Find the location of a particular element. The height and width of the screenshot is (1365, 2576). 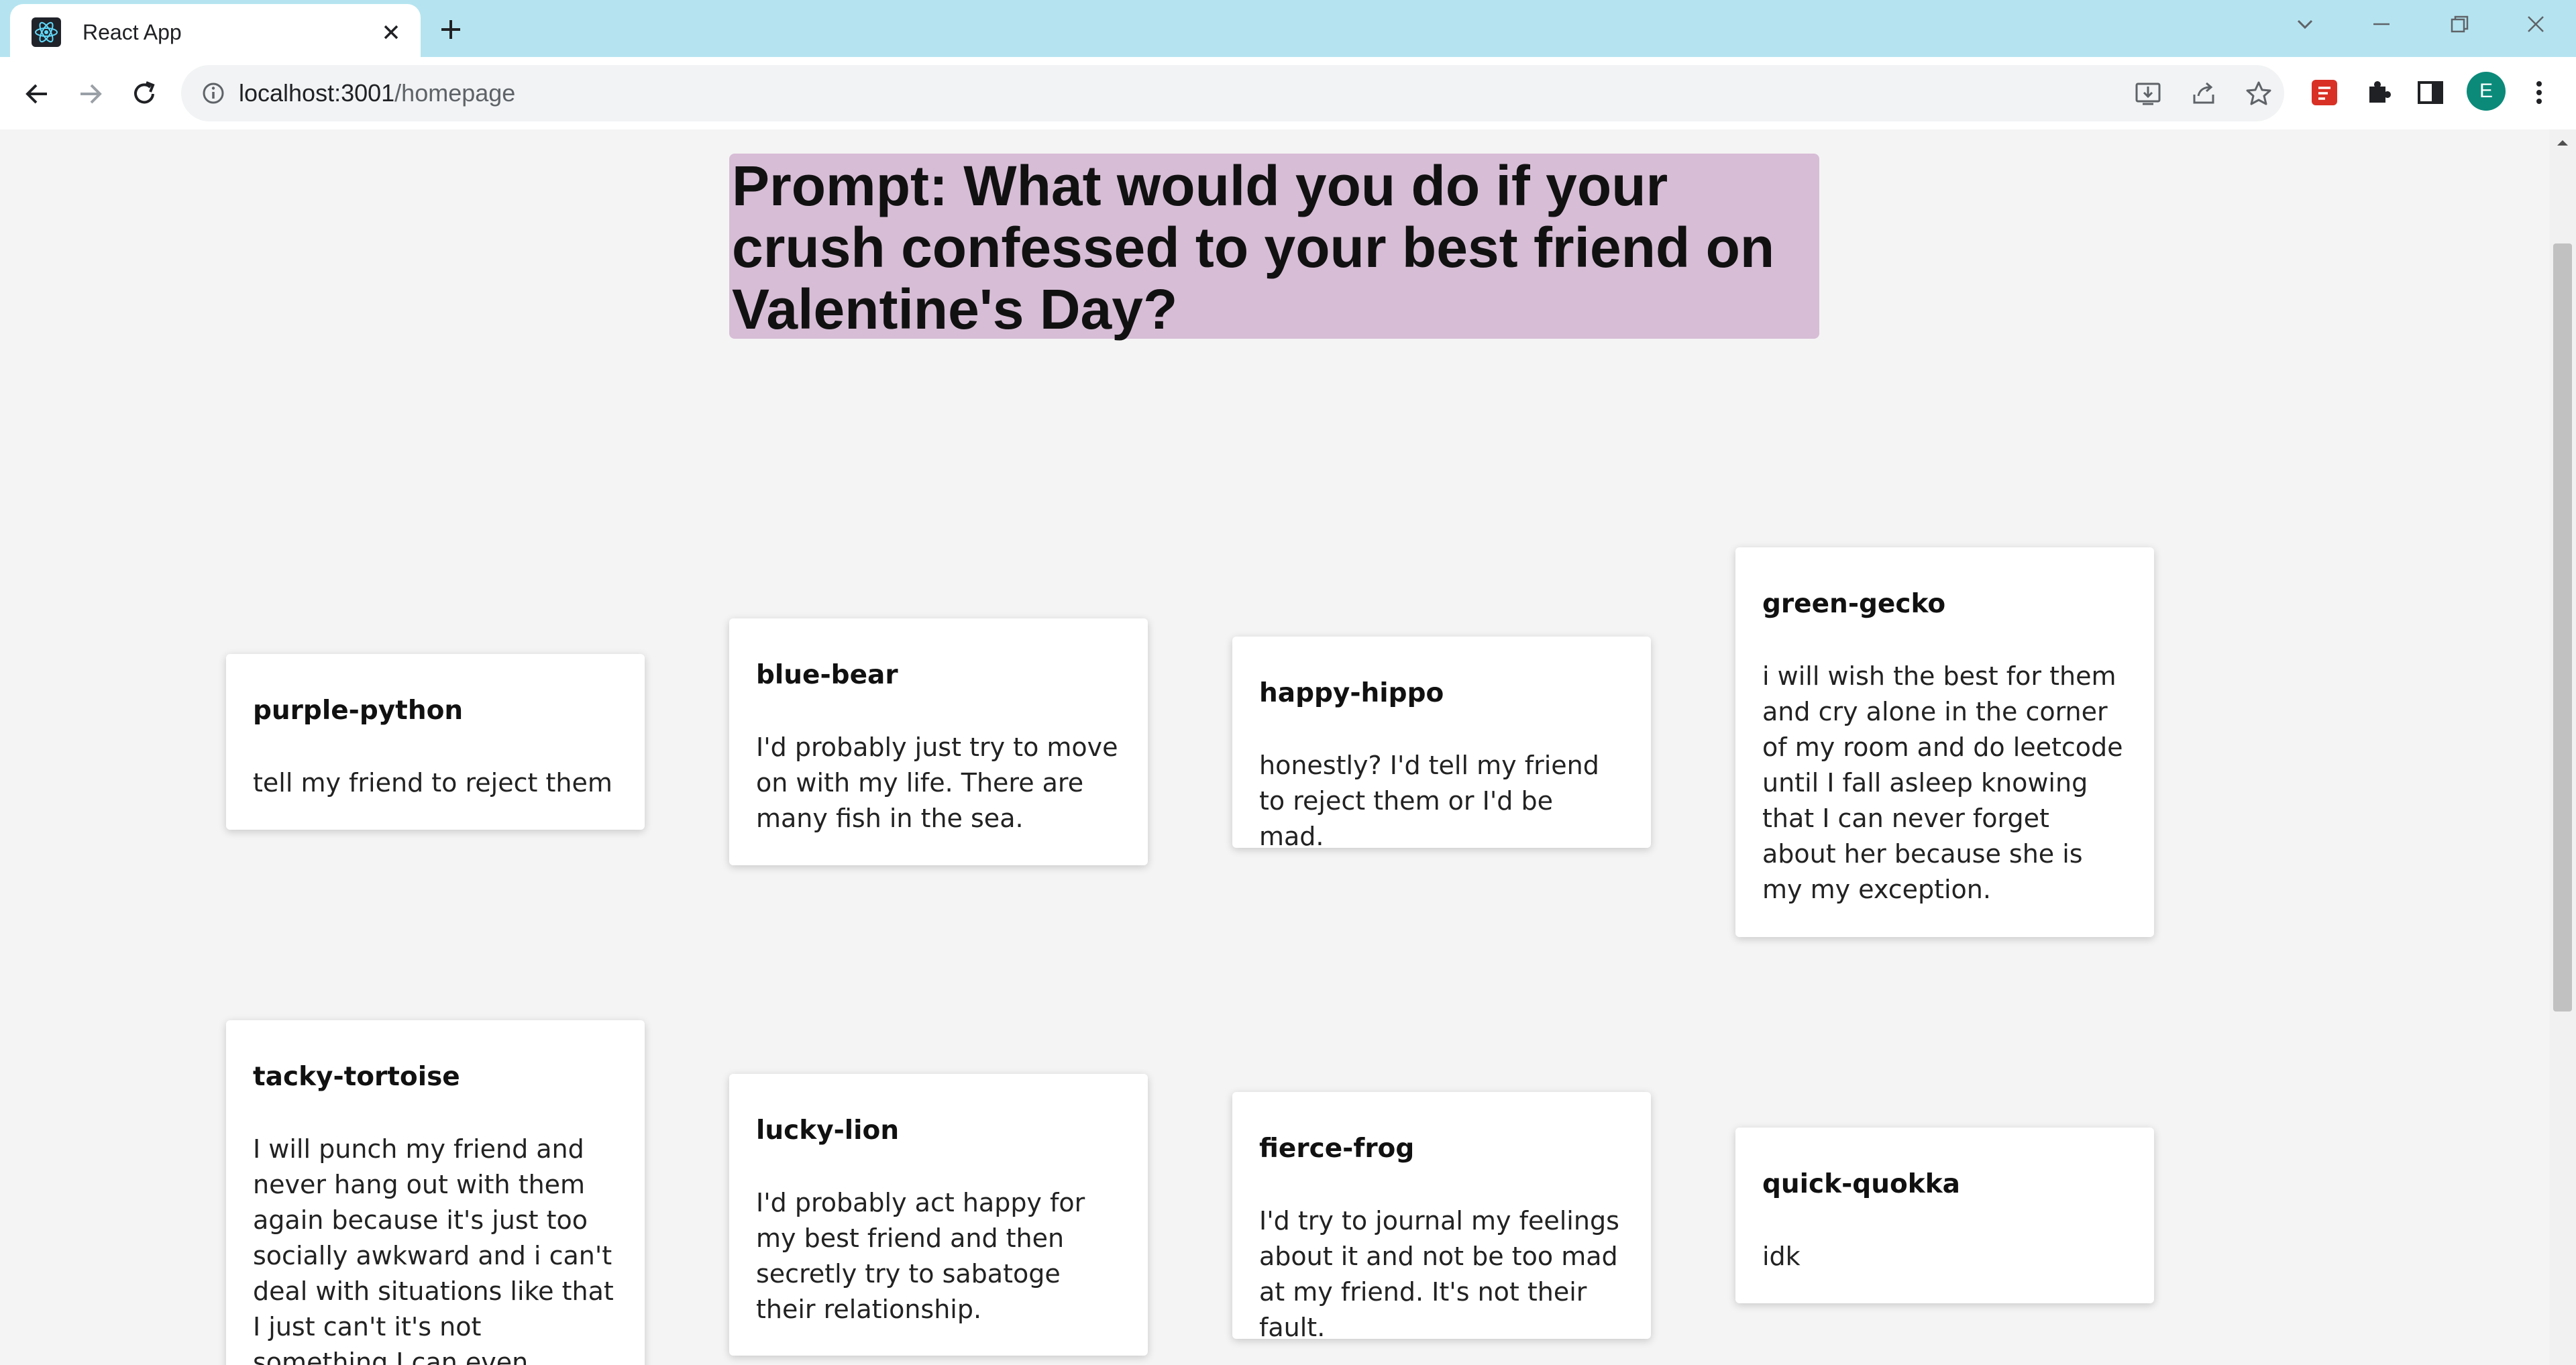

restore-icon is located at coordinates (2459, 25).